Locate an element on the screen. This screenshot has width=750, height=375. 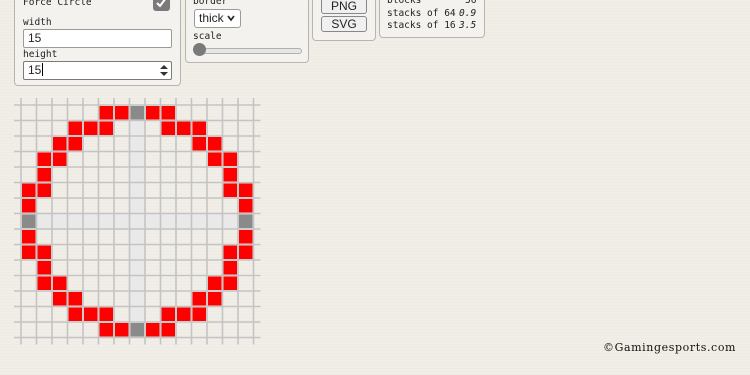
force-circle-checkbox is located at coordinates (161, 5).